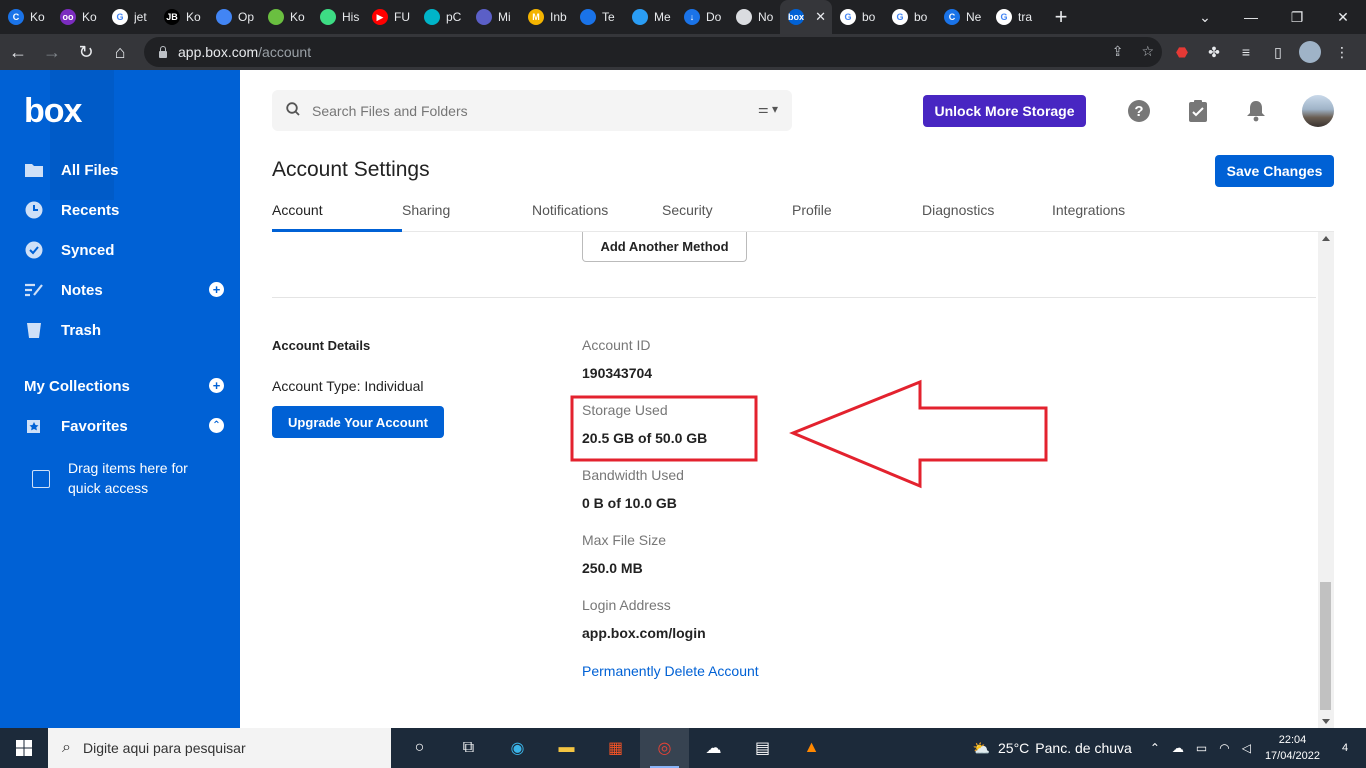  I want to click on taskbar-search: ⌕ Digite aqui para pesquisar, so click(219, 748).